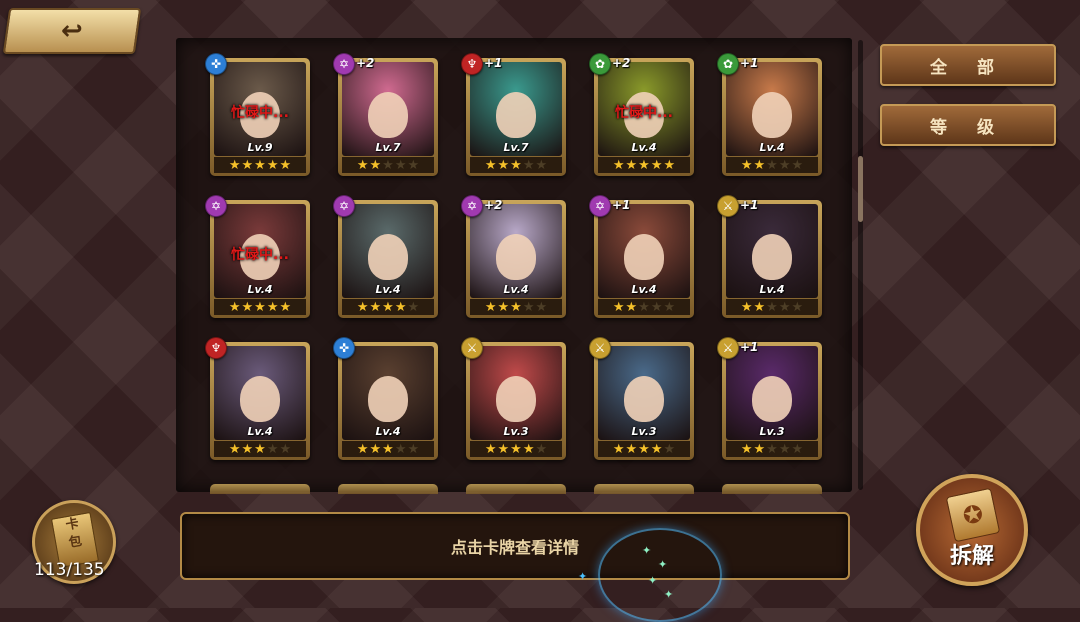 The width and height of the screenshot is (1080, 622). What do you see at coordinates (860, 265) in the screenshot?
I see `card-grid-scrollbar` at bounding box center [860, 265].